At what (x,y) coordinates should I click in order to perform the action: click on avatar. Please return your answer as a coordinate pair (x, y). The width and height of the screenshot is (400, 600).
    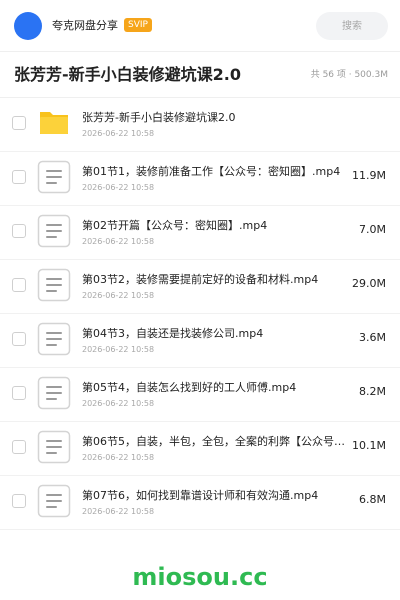
    Looking at the image, I should click on (28, 26).